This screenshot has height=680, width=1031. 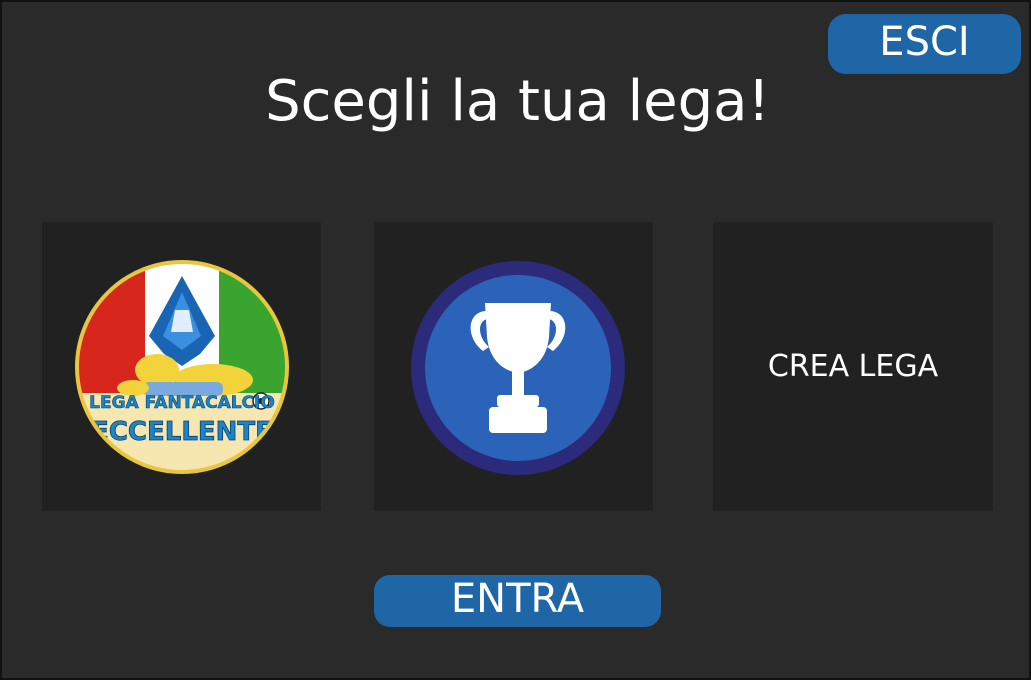 What do you see at coordinates (182, 432) in the screenshot?
I see `svg-text: ECCELLENTE` at bounding box center [182, 432].